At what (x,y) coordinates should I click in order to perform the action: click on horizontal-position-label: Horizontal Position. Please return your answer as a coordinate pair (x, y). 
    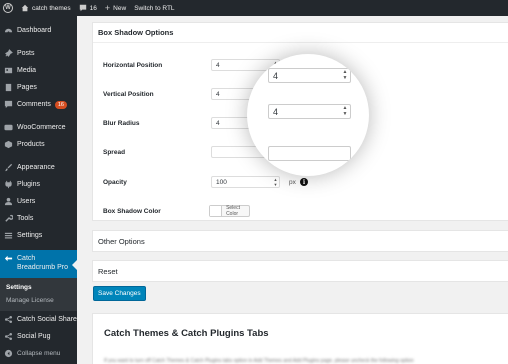
    Looking at the image, I should click on (133, 65).